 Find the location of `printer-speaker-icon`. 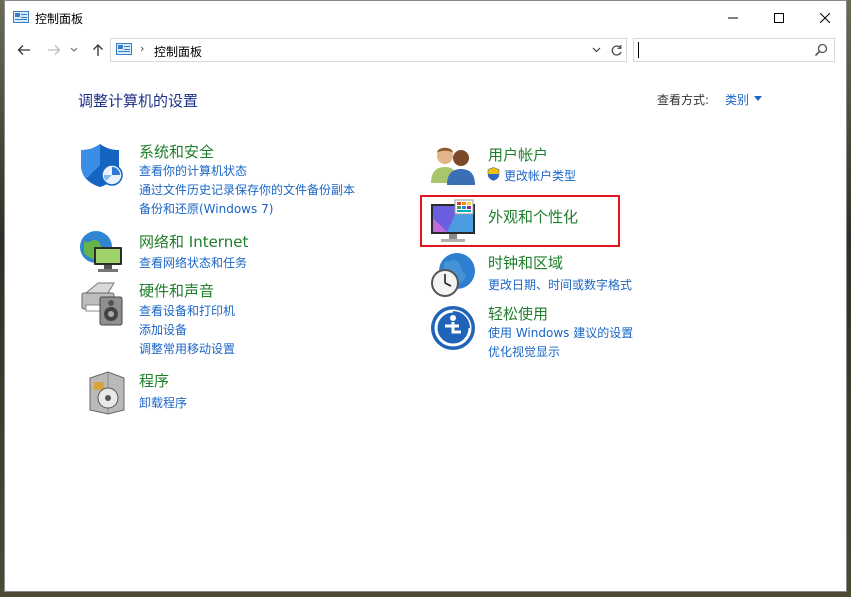

printer-speaker-icon is located at coordinates (102, 303).